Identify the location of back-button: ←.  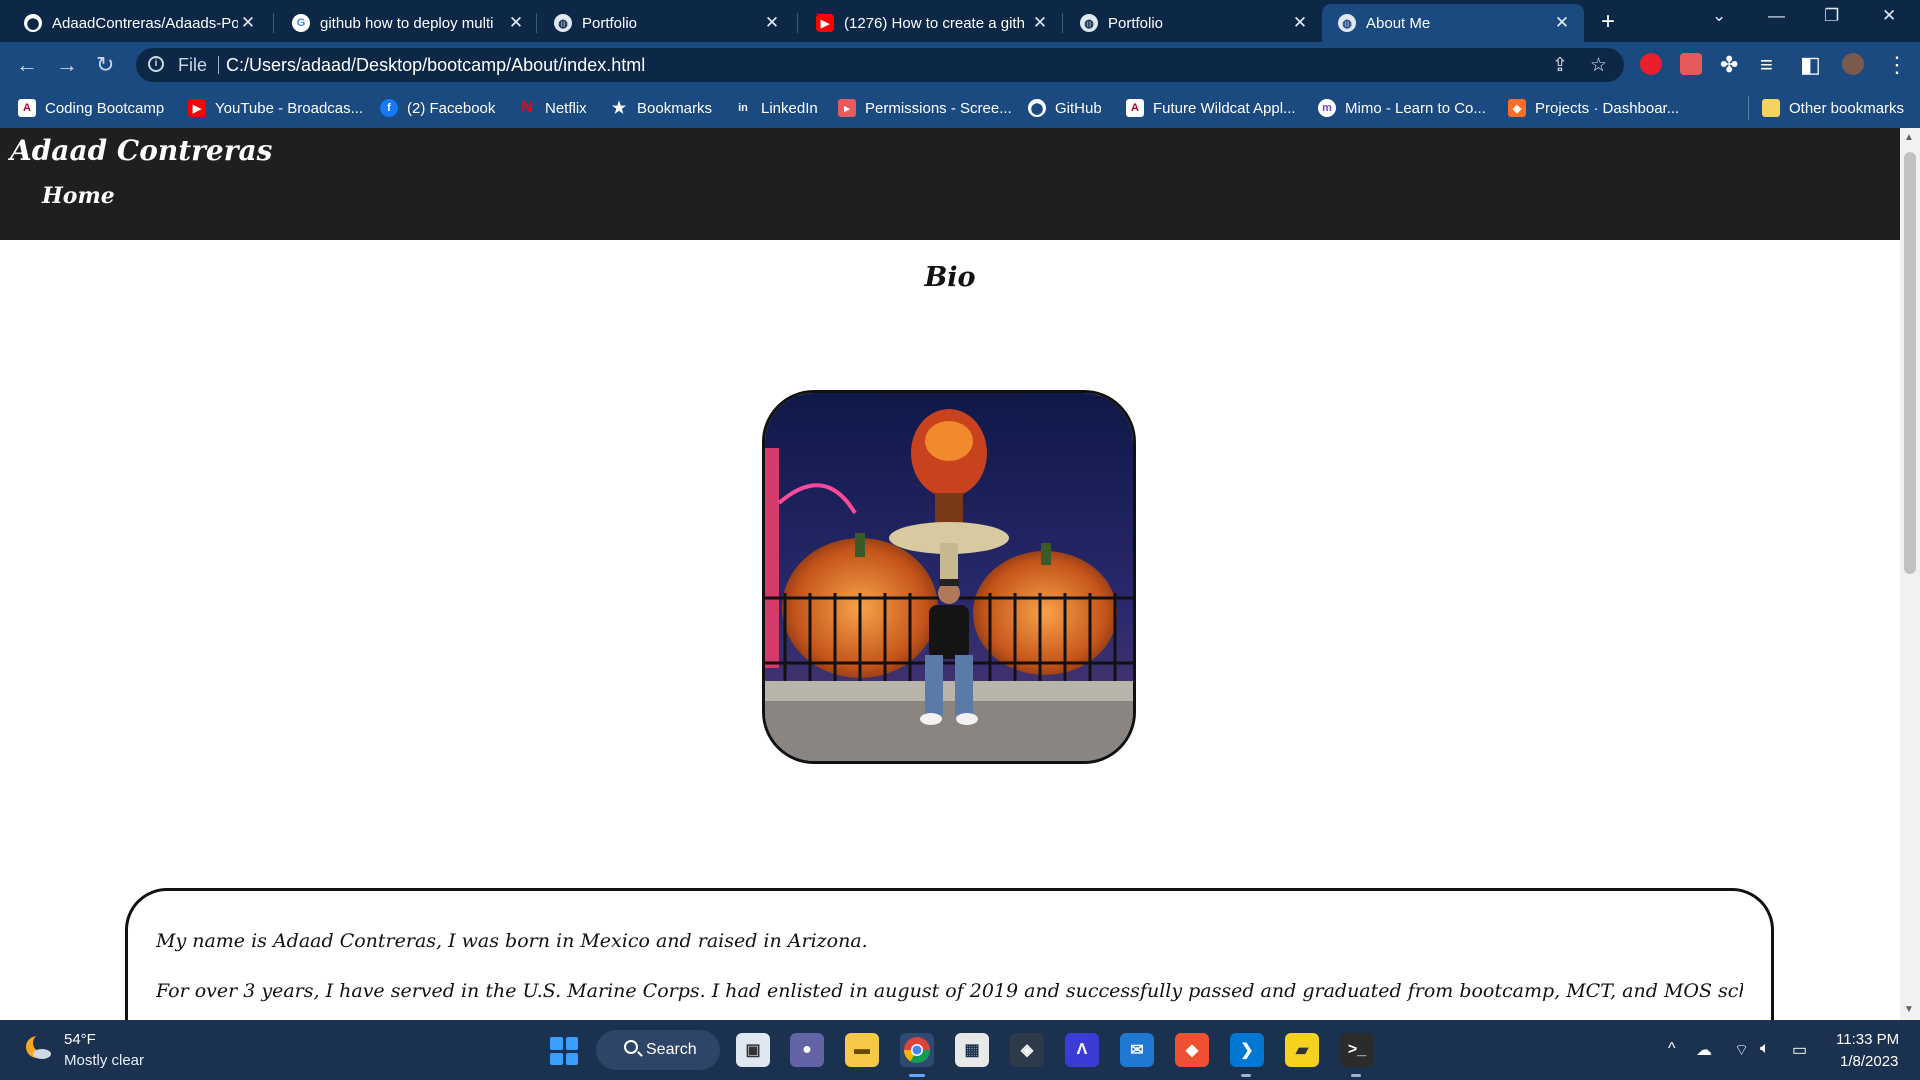
(27, 65).